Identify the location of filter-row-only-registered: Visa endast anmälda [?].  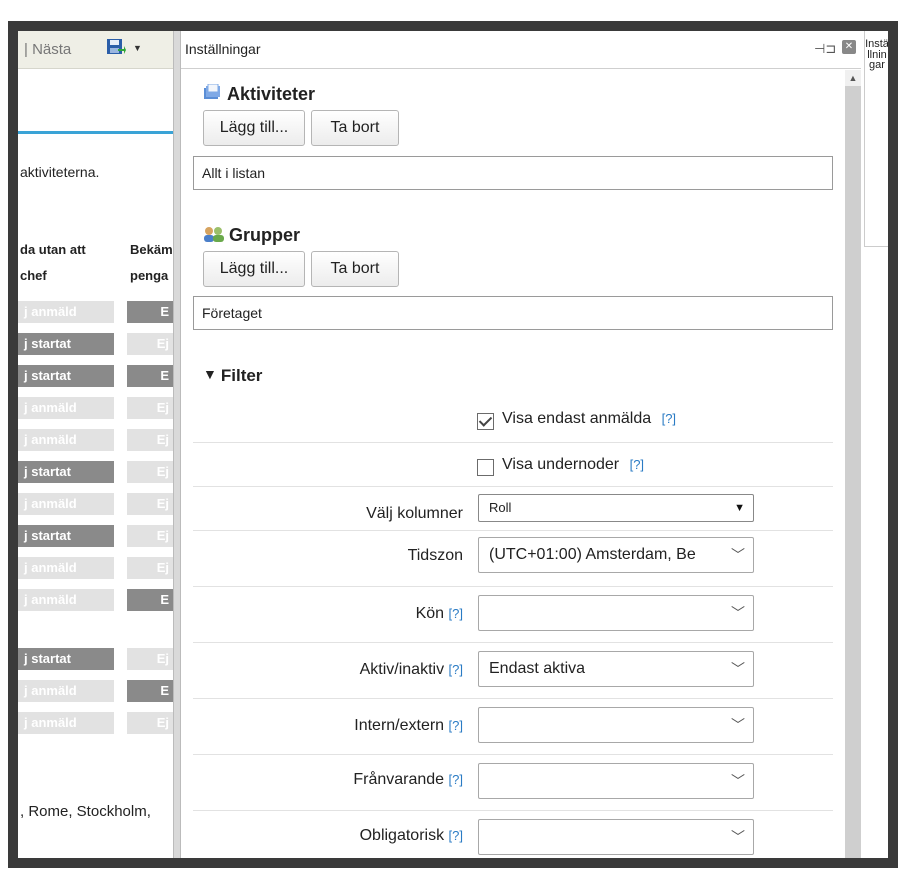
(513, 419).